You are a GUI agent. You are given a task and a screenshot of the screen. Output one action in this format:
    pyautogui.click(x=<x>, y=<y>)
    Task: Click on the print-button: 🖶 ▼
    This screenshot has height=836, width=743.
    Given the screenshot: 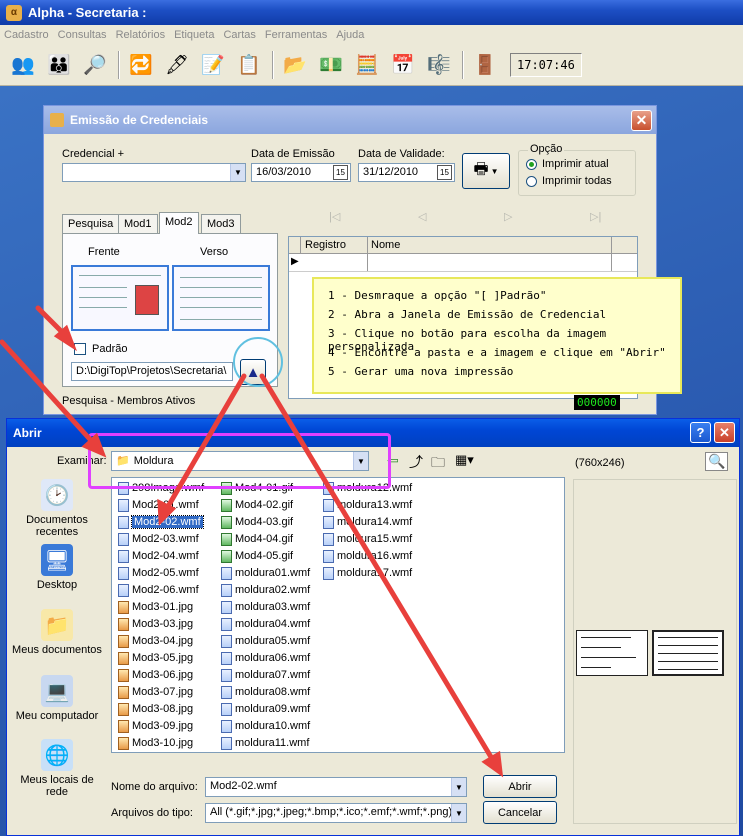 What is the action you would take?
    pyautogui.click(x=486, y=171)
    